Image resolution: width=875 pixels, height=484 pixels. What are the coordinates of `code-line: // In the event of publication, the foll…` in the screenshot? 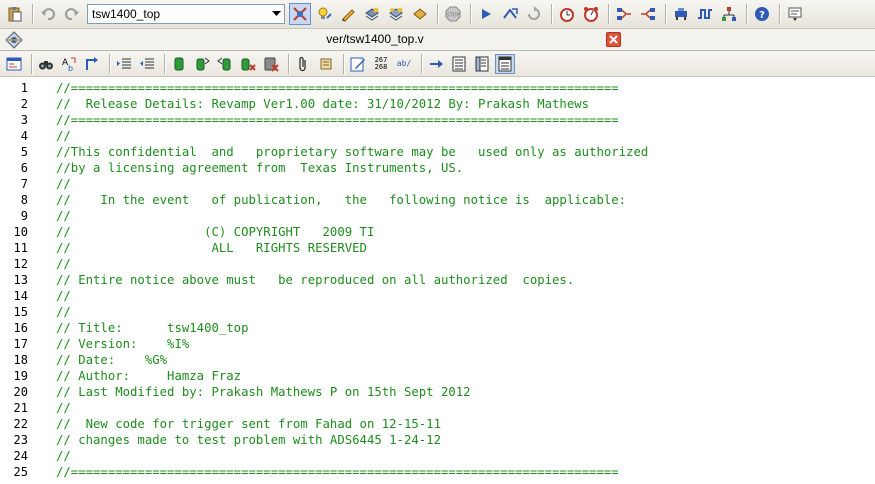 It's located at (341, 200).